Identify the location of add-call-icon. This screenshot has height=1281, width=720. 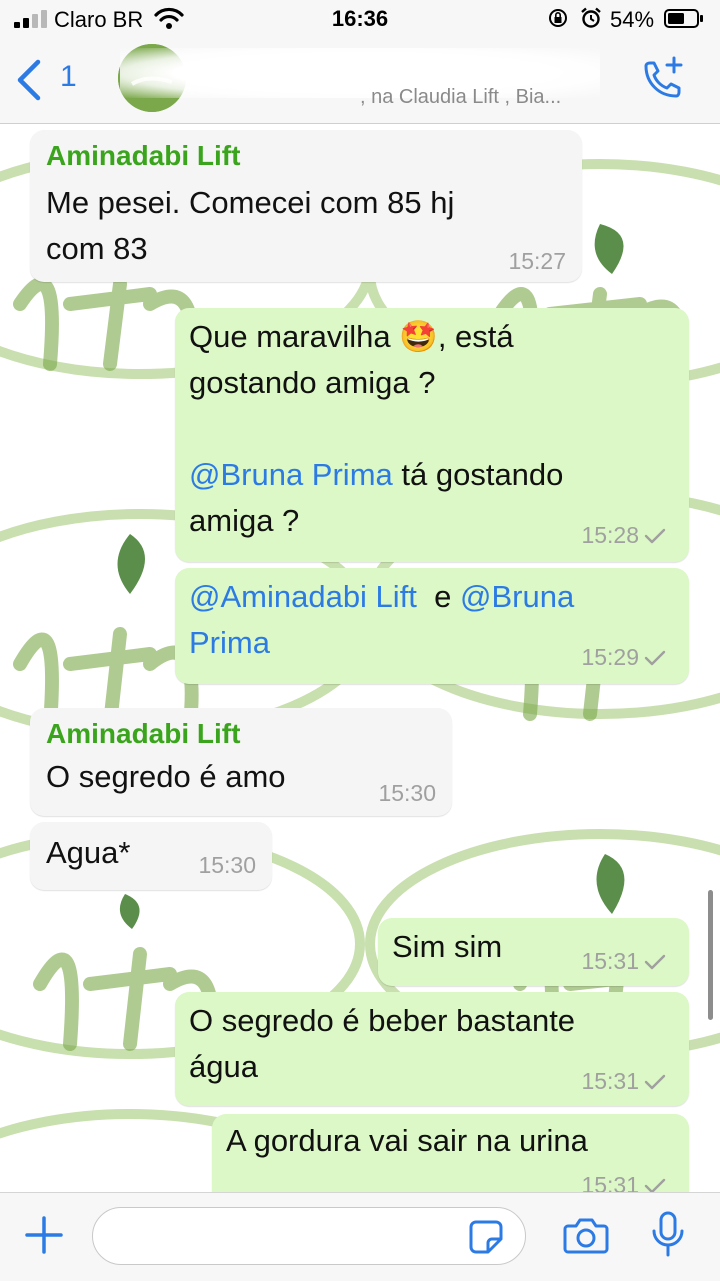
(662, 80).